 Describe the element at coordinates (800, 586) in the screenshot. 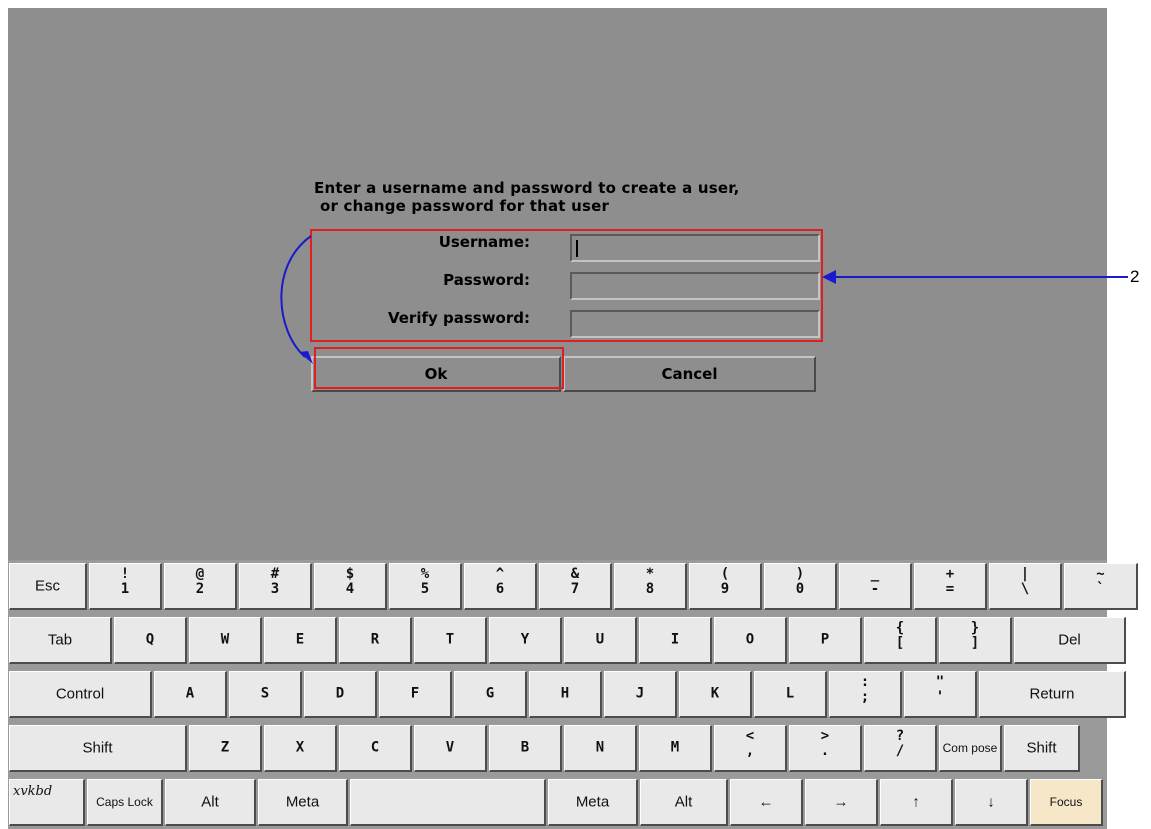

I see `key-0: ) 0` at that location.